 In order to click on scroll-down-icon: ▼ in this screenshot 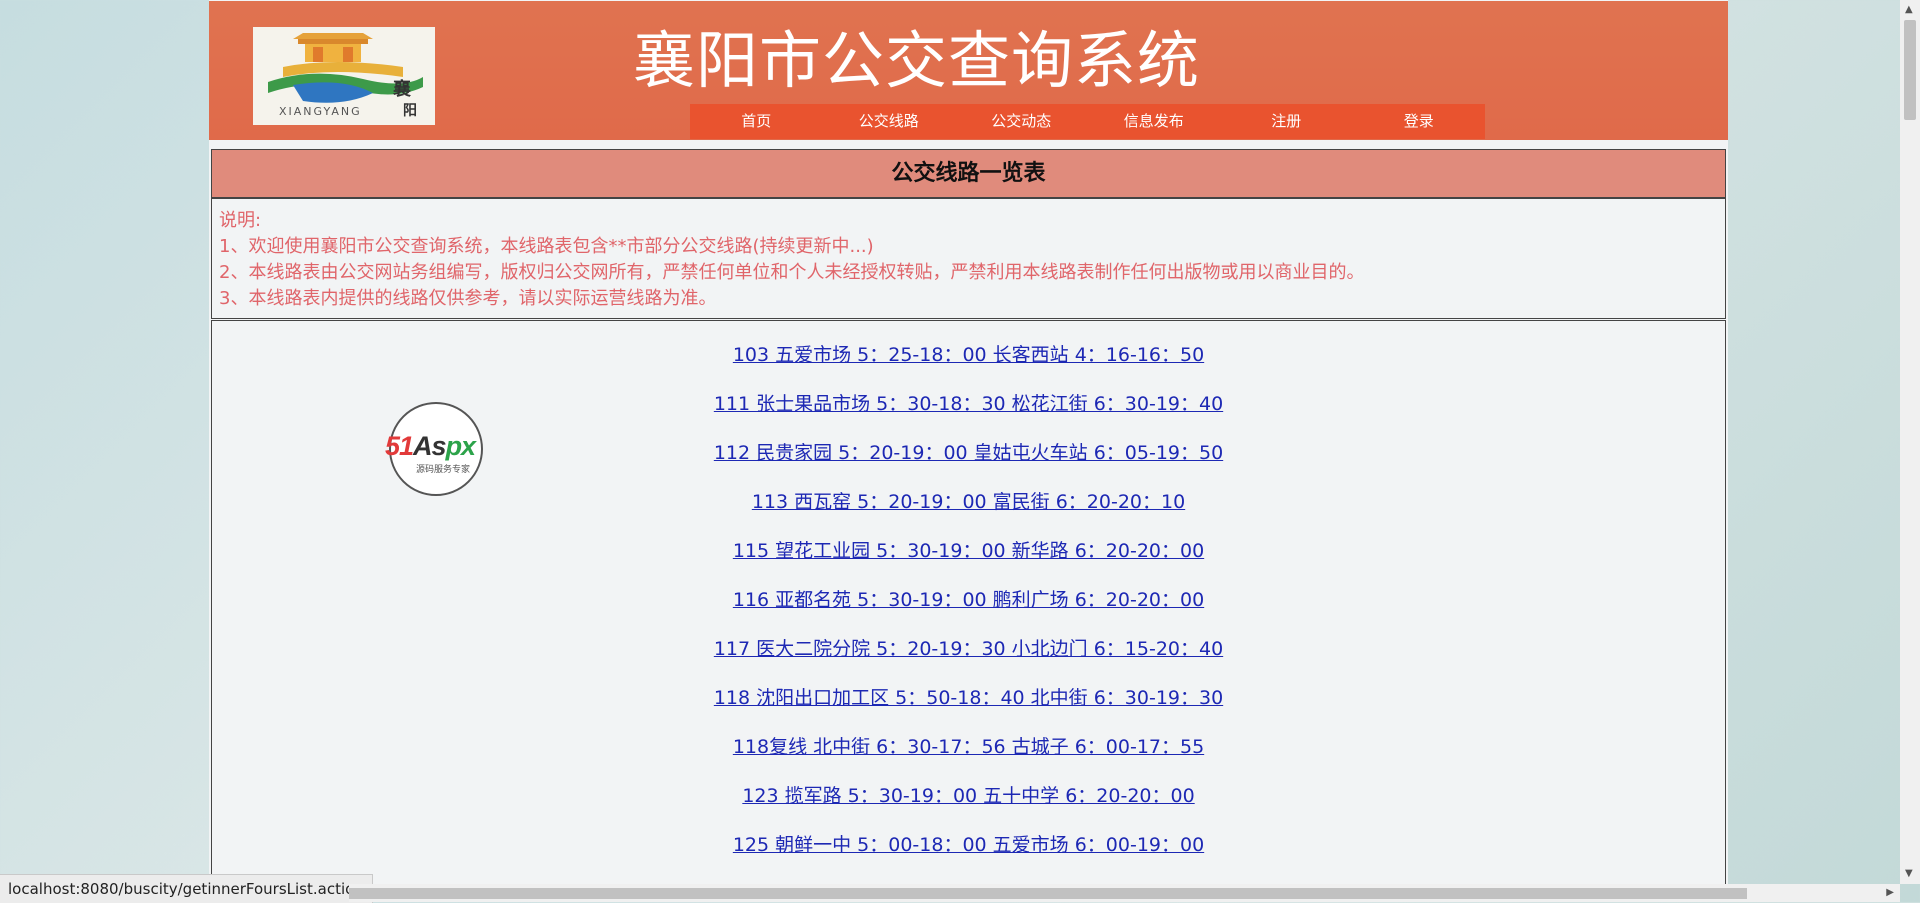, I will do `click(1909, 873)`.